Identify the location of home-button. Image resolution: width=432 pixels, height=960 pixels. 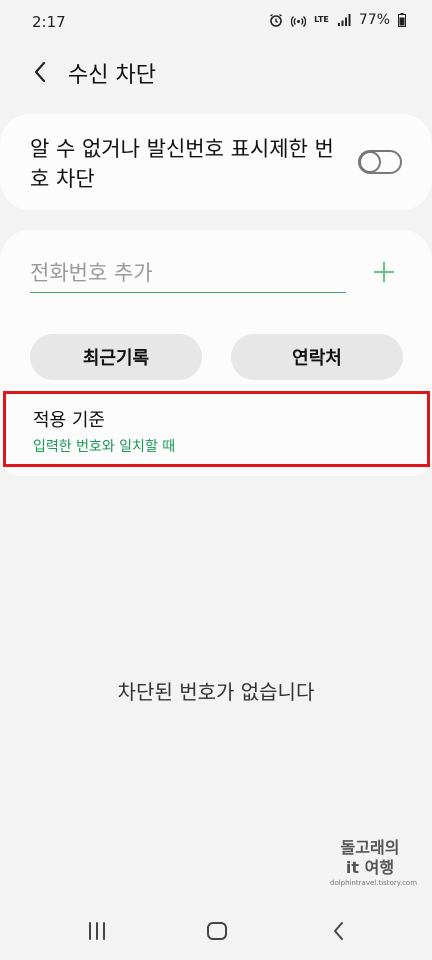
(217, 931).